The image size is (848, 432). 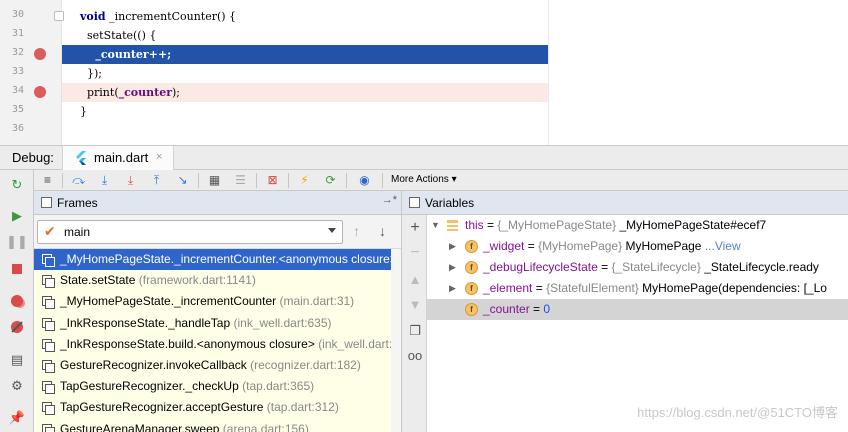 What do you see at coordinates (17, 185) in the screenshot?
I see `rerun-icon: ↻` at bounding box center [17, 185].